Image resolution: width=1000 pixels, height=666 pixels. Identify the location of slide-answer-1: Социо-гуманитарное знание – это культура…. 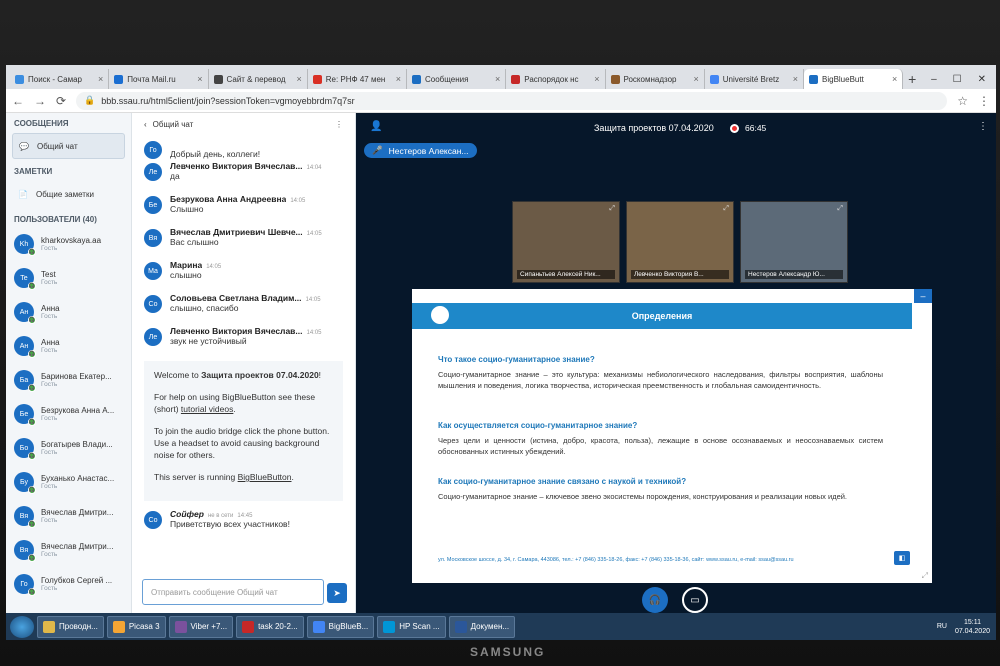
(660, 380).